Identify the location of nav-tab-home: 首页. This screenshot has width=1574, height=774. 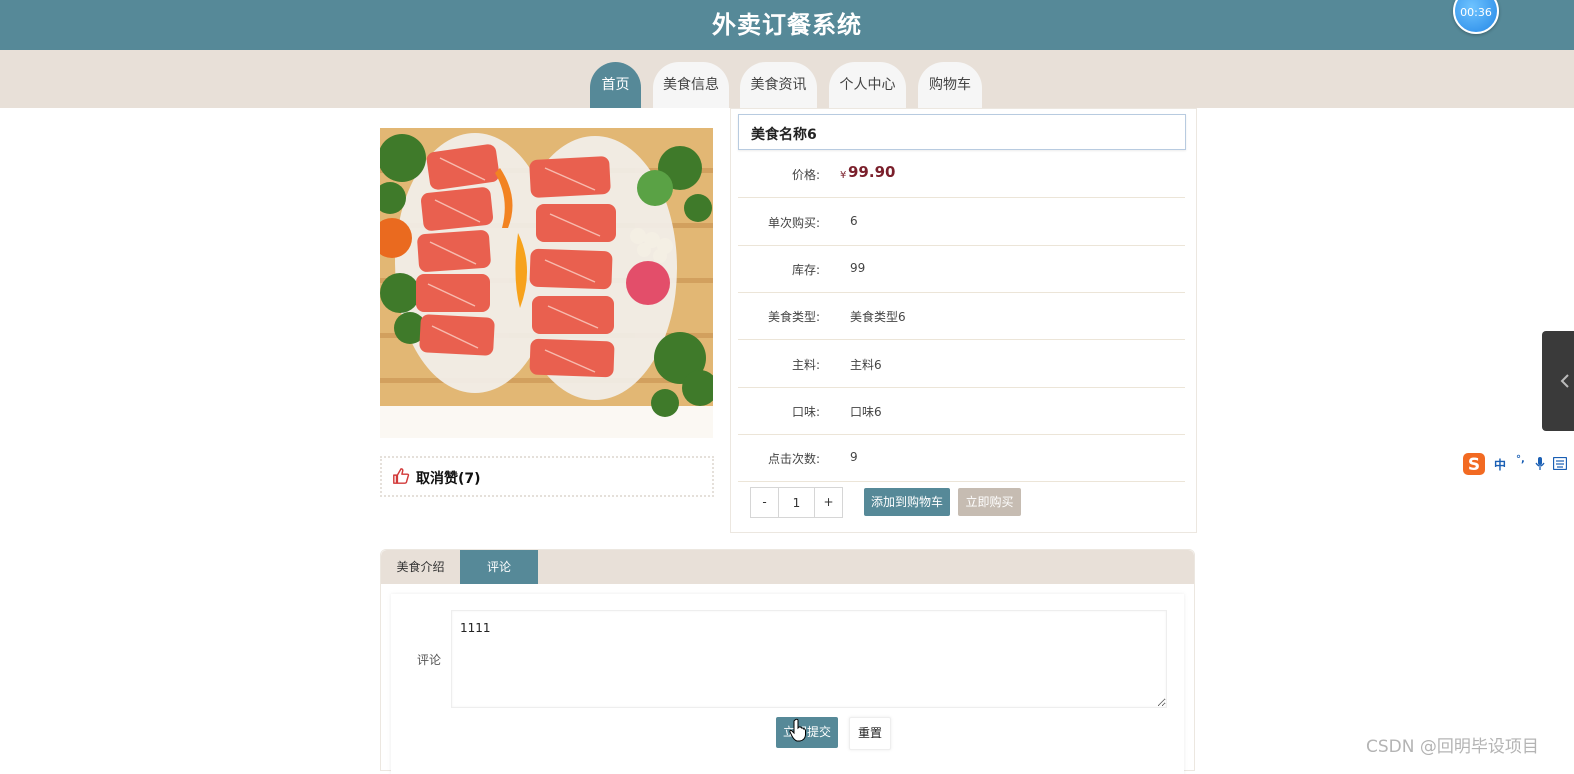
(615, 85).